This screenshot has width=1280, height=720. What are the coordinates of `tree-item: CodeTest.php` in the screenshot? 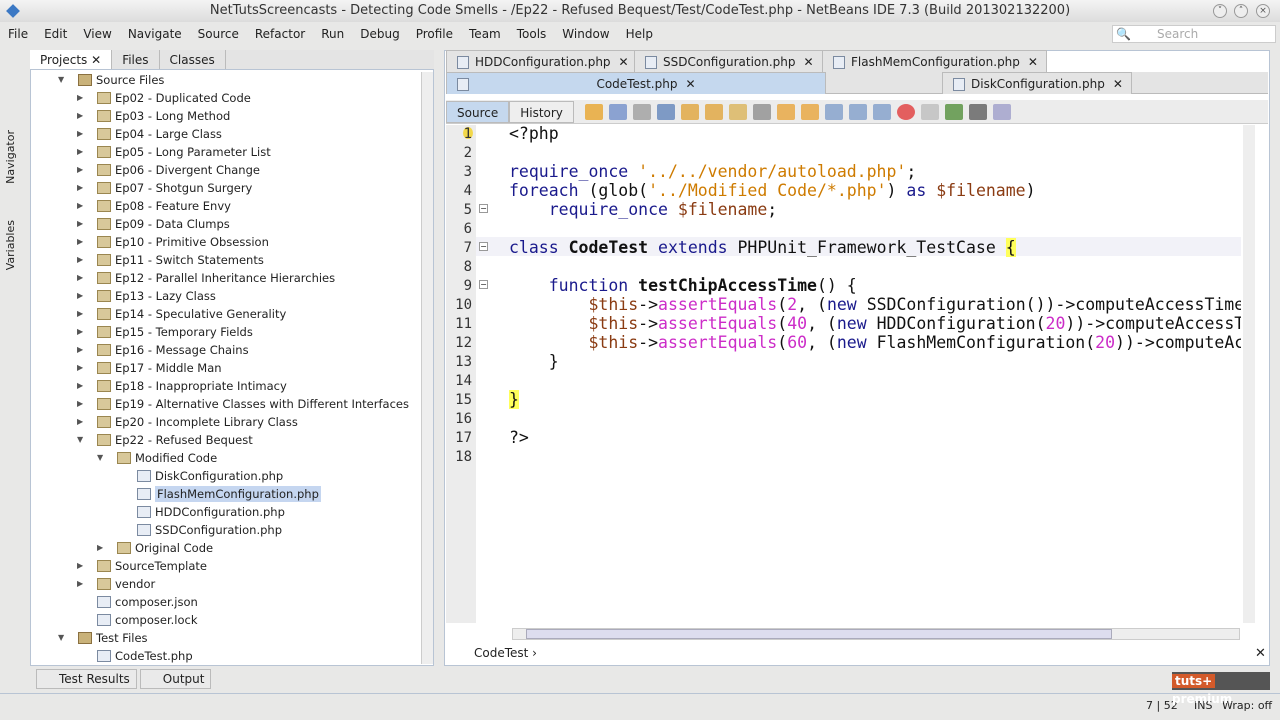 It's located at (145, 656).